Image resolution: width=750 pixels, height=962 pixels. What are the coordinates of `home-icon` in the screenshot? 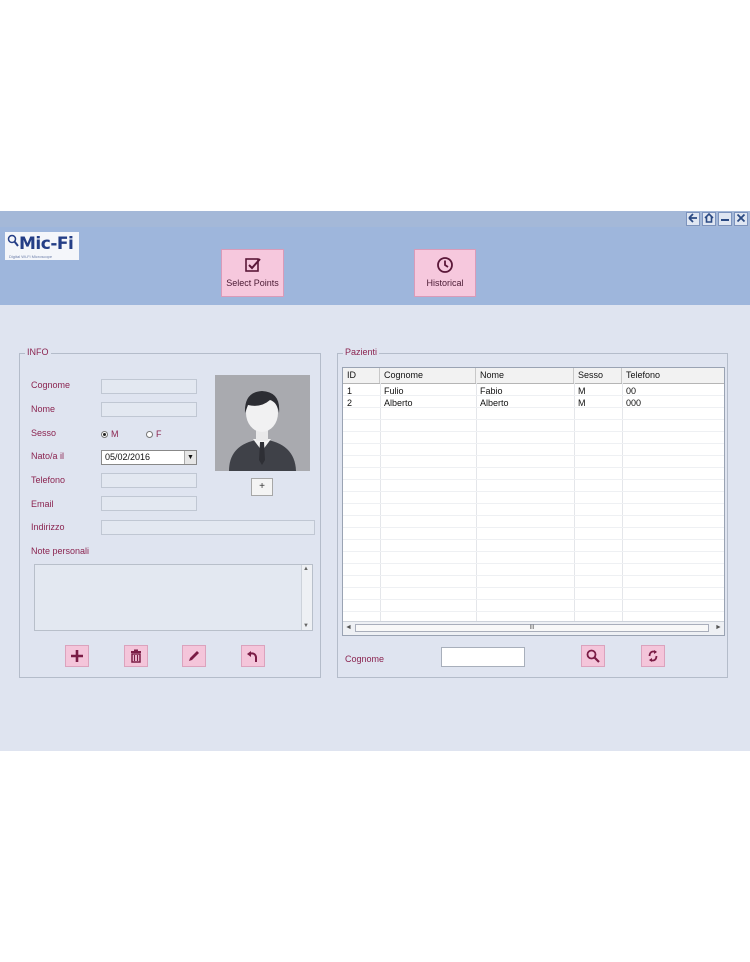 It's located at (709, 219).